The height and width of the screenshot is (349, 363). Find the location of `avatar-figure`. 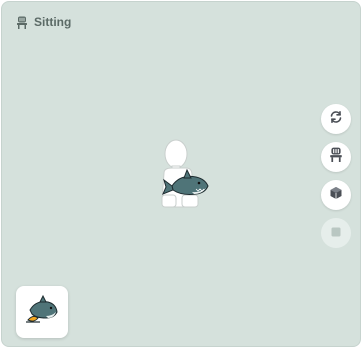

avatar-figure is located at coordinates (182, 177).